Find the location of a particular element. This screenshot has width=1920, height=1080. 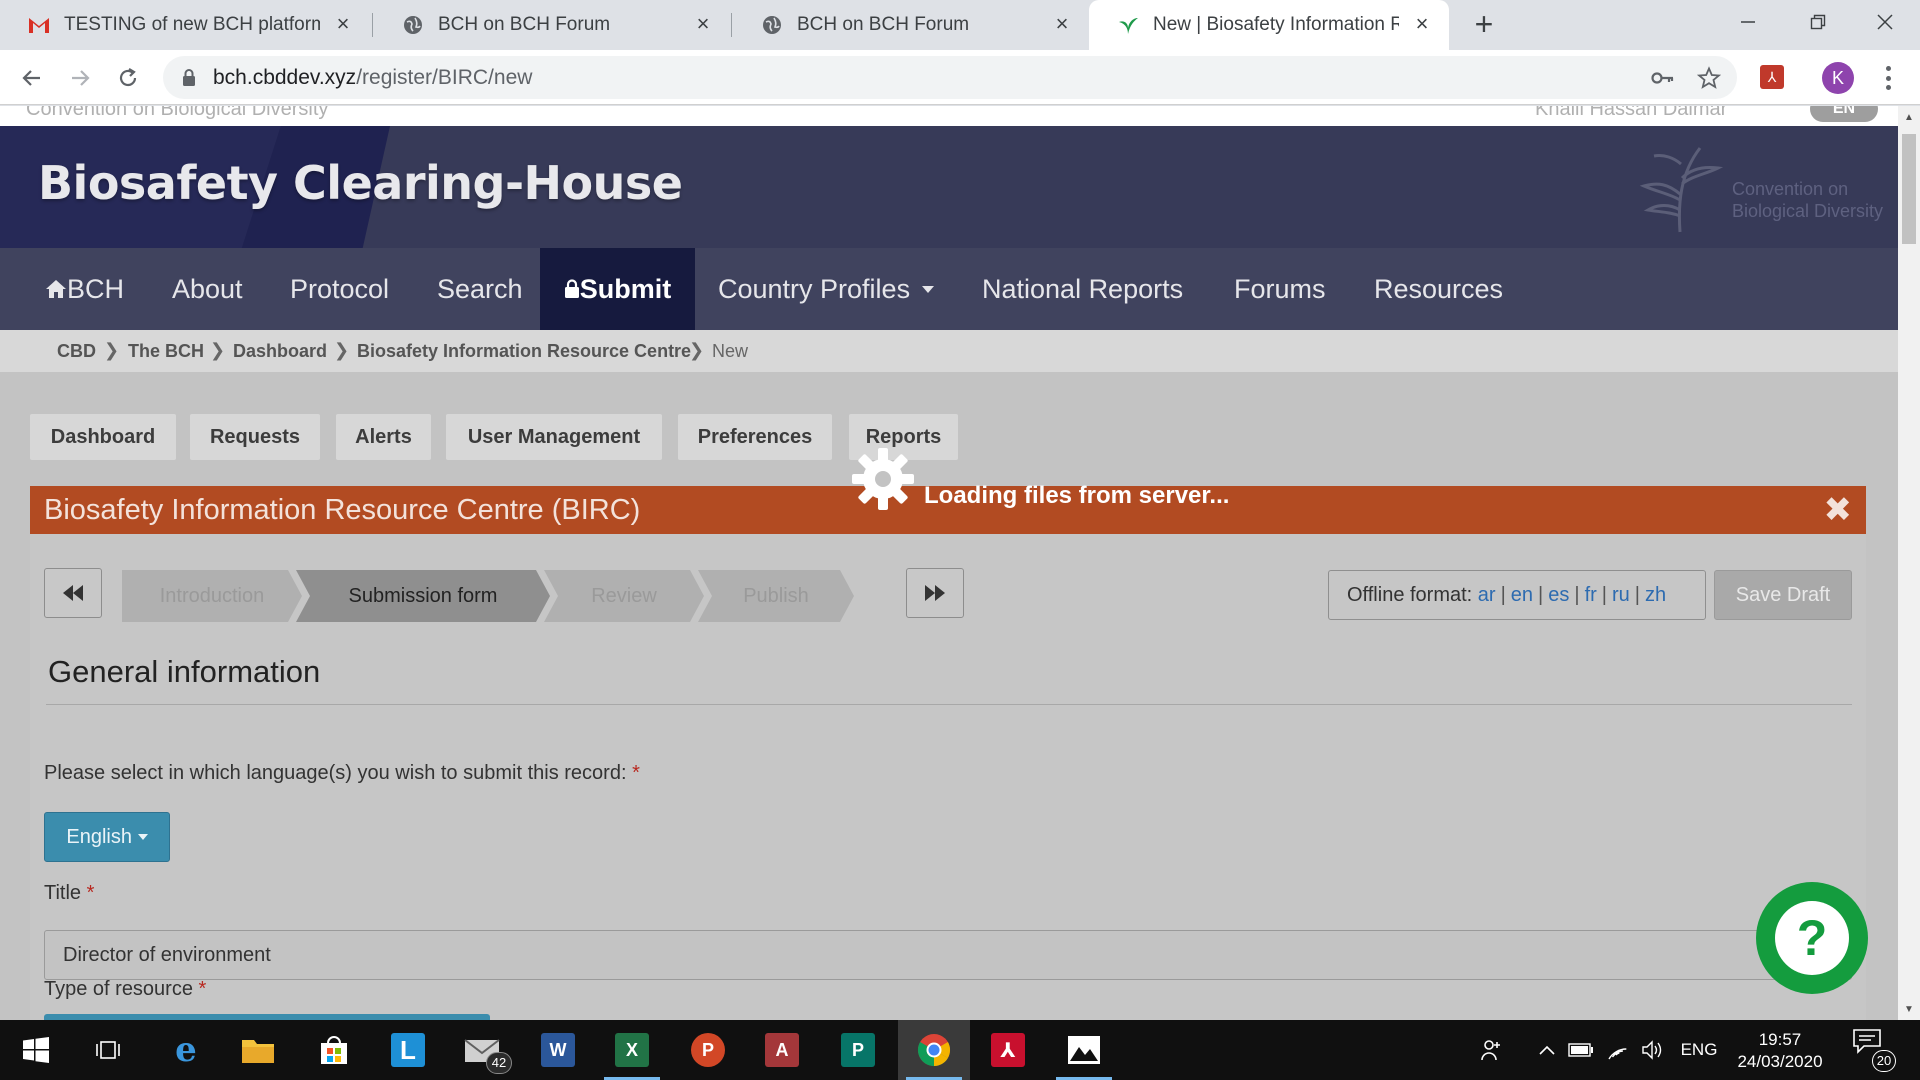

taskbar-mail: 42 is located at coordinates (482, 1050).